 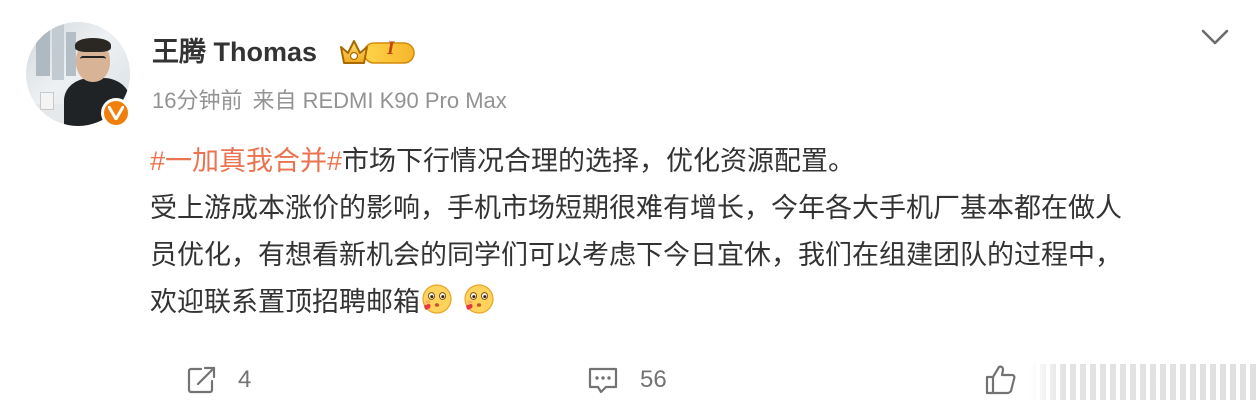 I want to click on comment-button: 56, so click(x=626, y=380).